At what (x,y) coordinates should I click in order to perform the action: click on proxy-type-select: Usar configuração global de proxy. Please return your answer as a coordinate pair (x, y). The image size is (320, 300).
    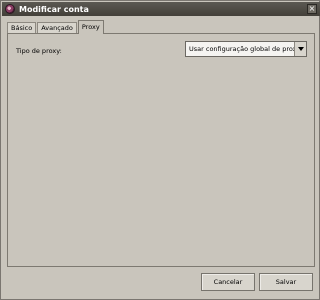
    Looking at the image, I should click on (246, 49).